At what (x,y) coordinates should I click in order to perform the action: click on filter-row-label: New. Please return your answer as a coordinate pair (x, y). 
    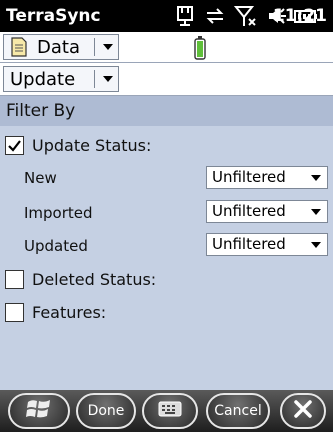
    Looking at the image, I should click on (40, 178).